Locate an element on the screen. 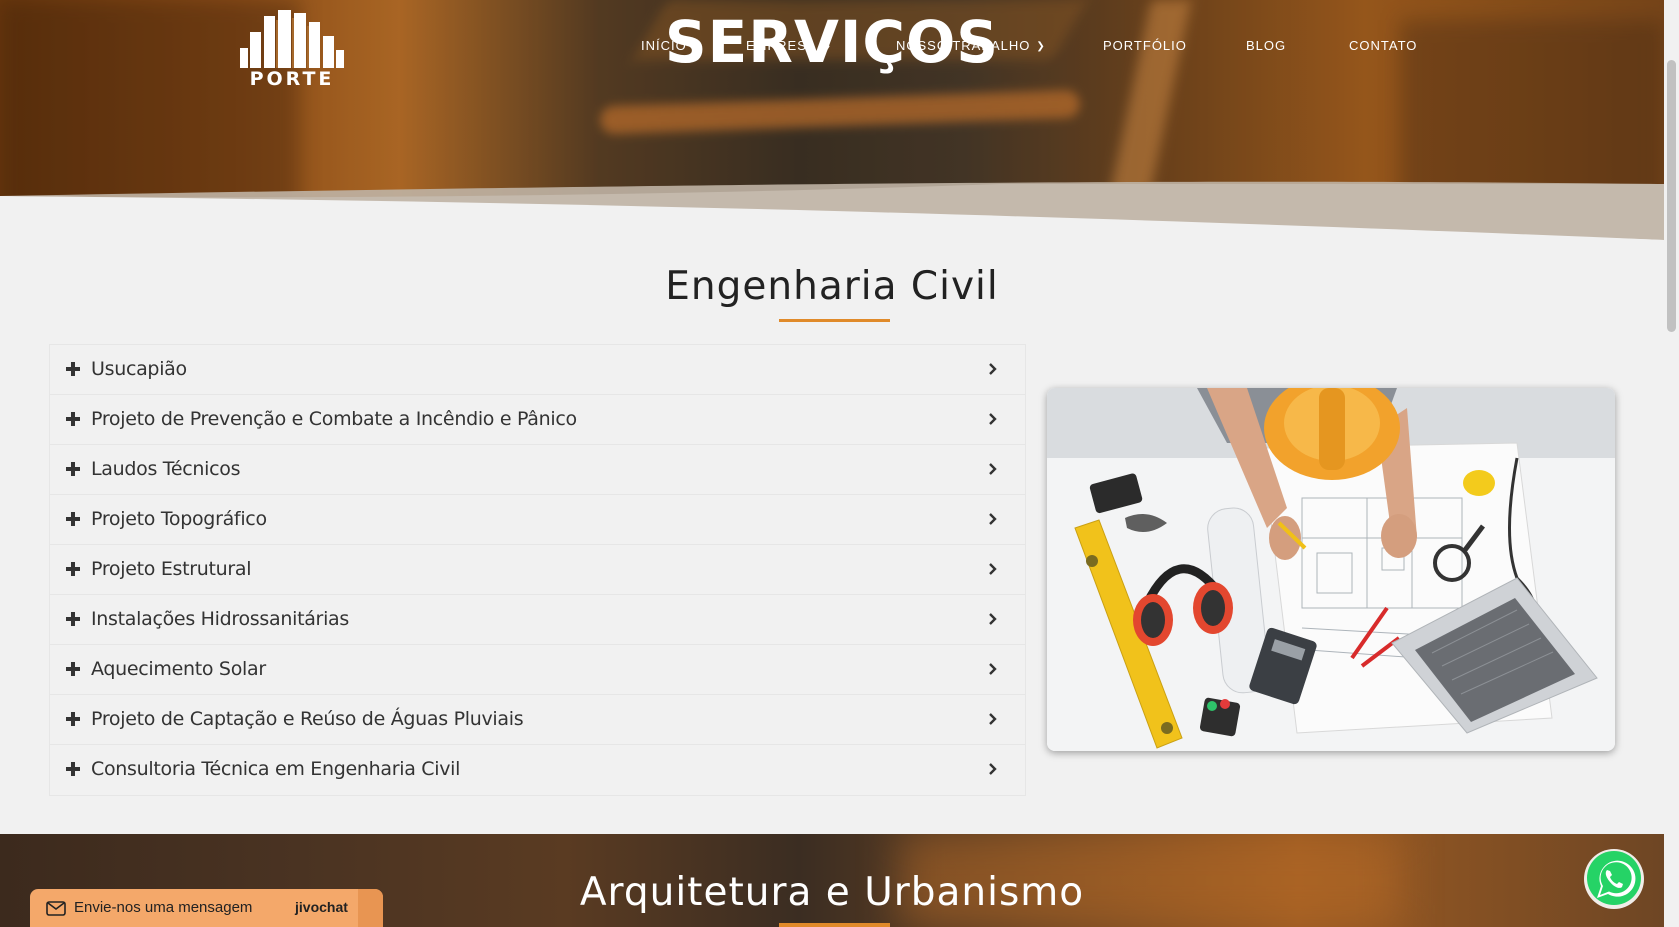  accordion-item: Usucapião is located at coordinates (537, 370).